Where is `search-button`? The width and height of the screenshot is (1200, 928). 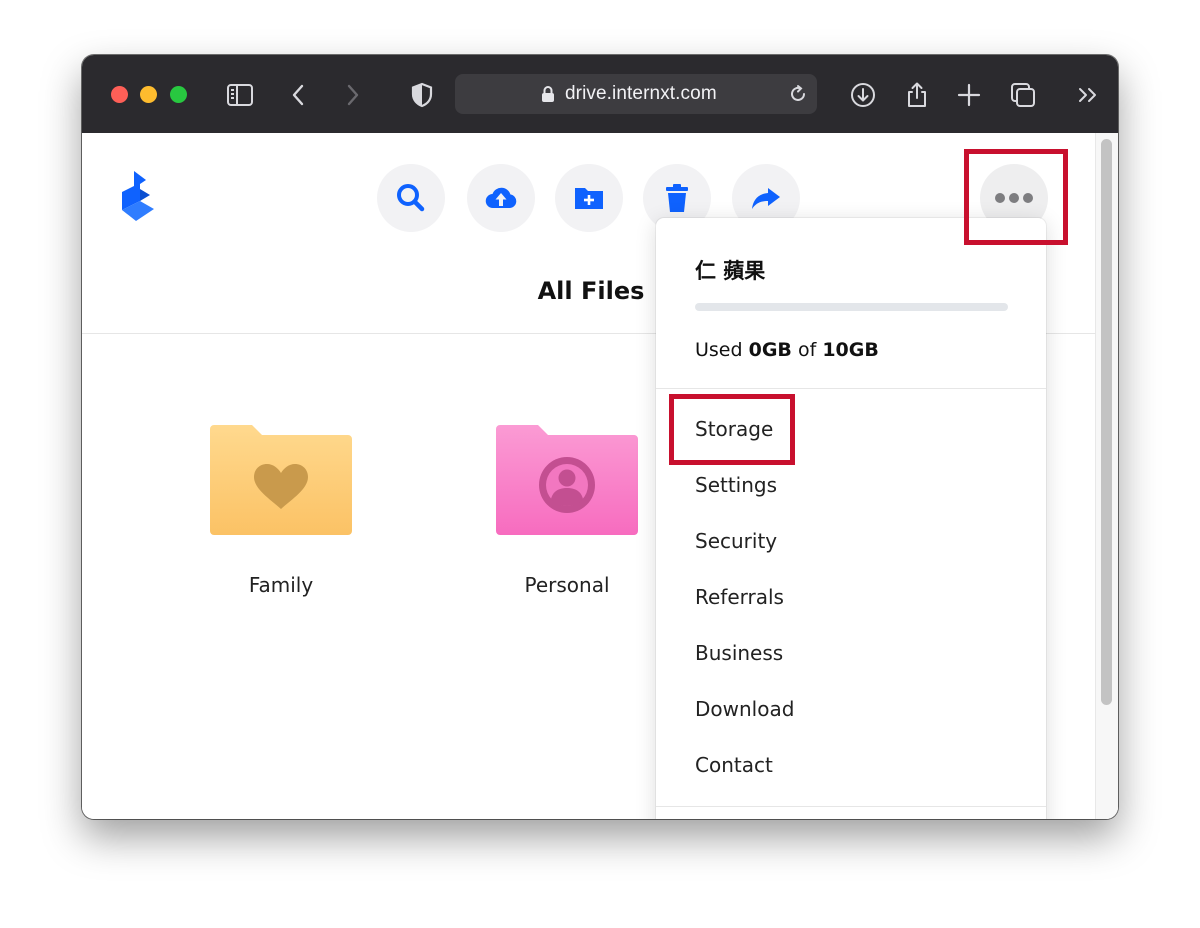
search-button is located at coordinates (411, 198).